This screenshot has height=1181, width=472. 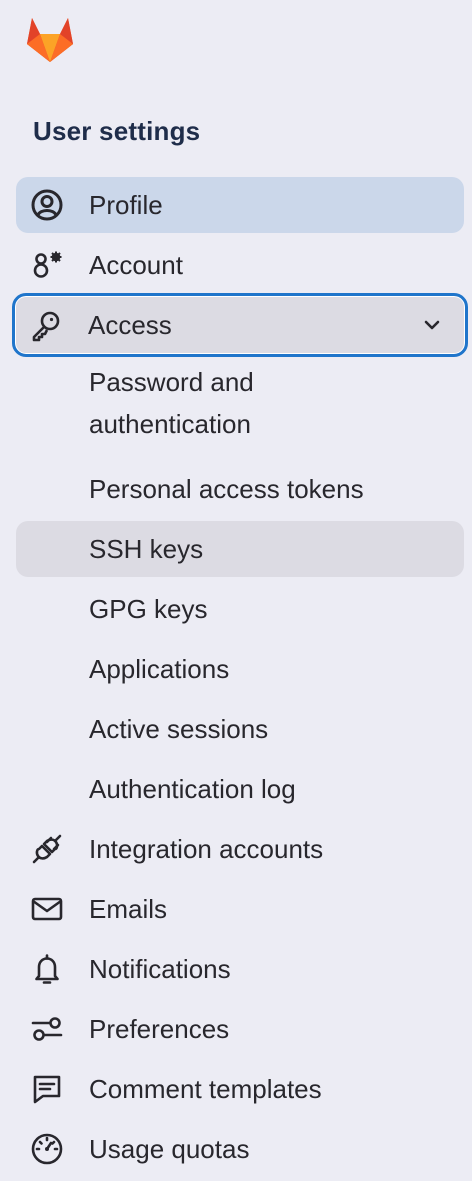 What do you see at coordinates (206, 848) in the screenshot?
I see `nav-item-label: Integration accounts` at bounding box center [206, 848].